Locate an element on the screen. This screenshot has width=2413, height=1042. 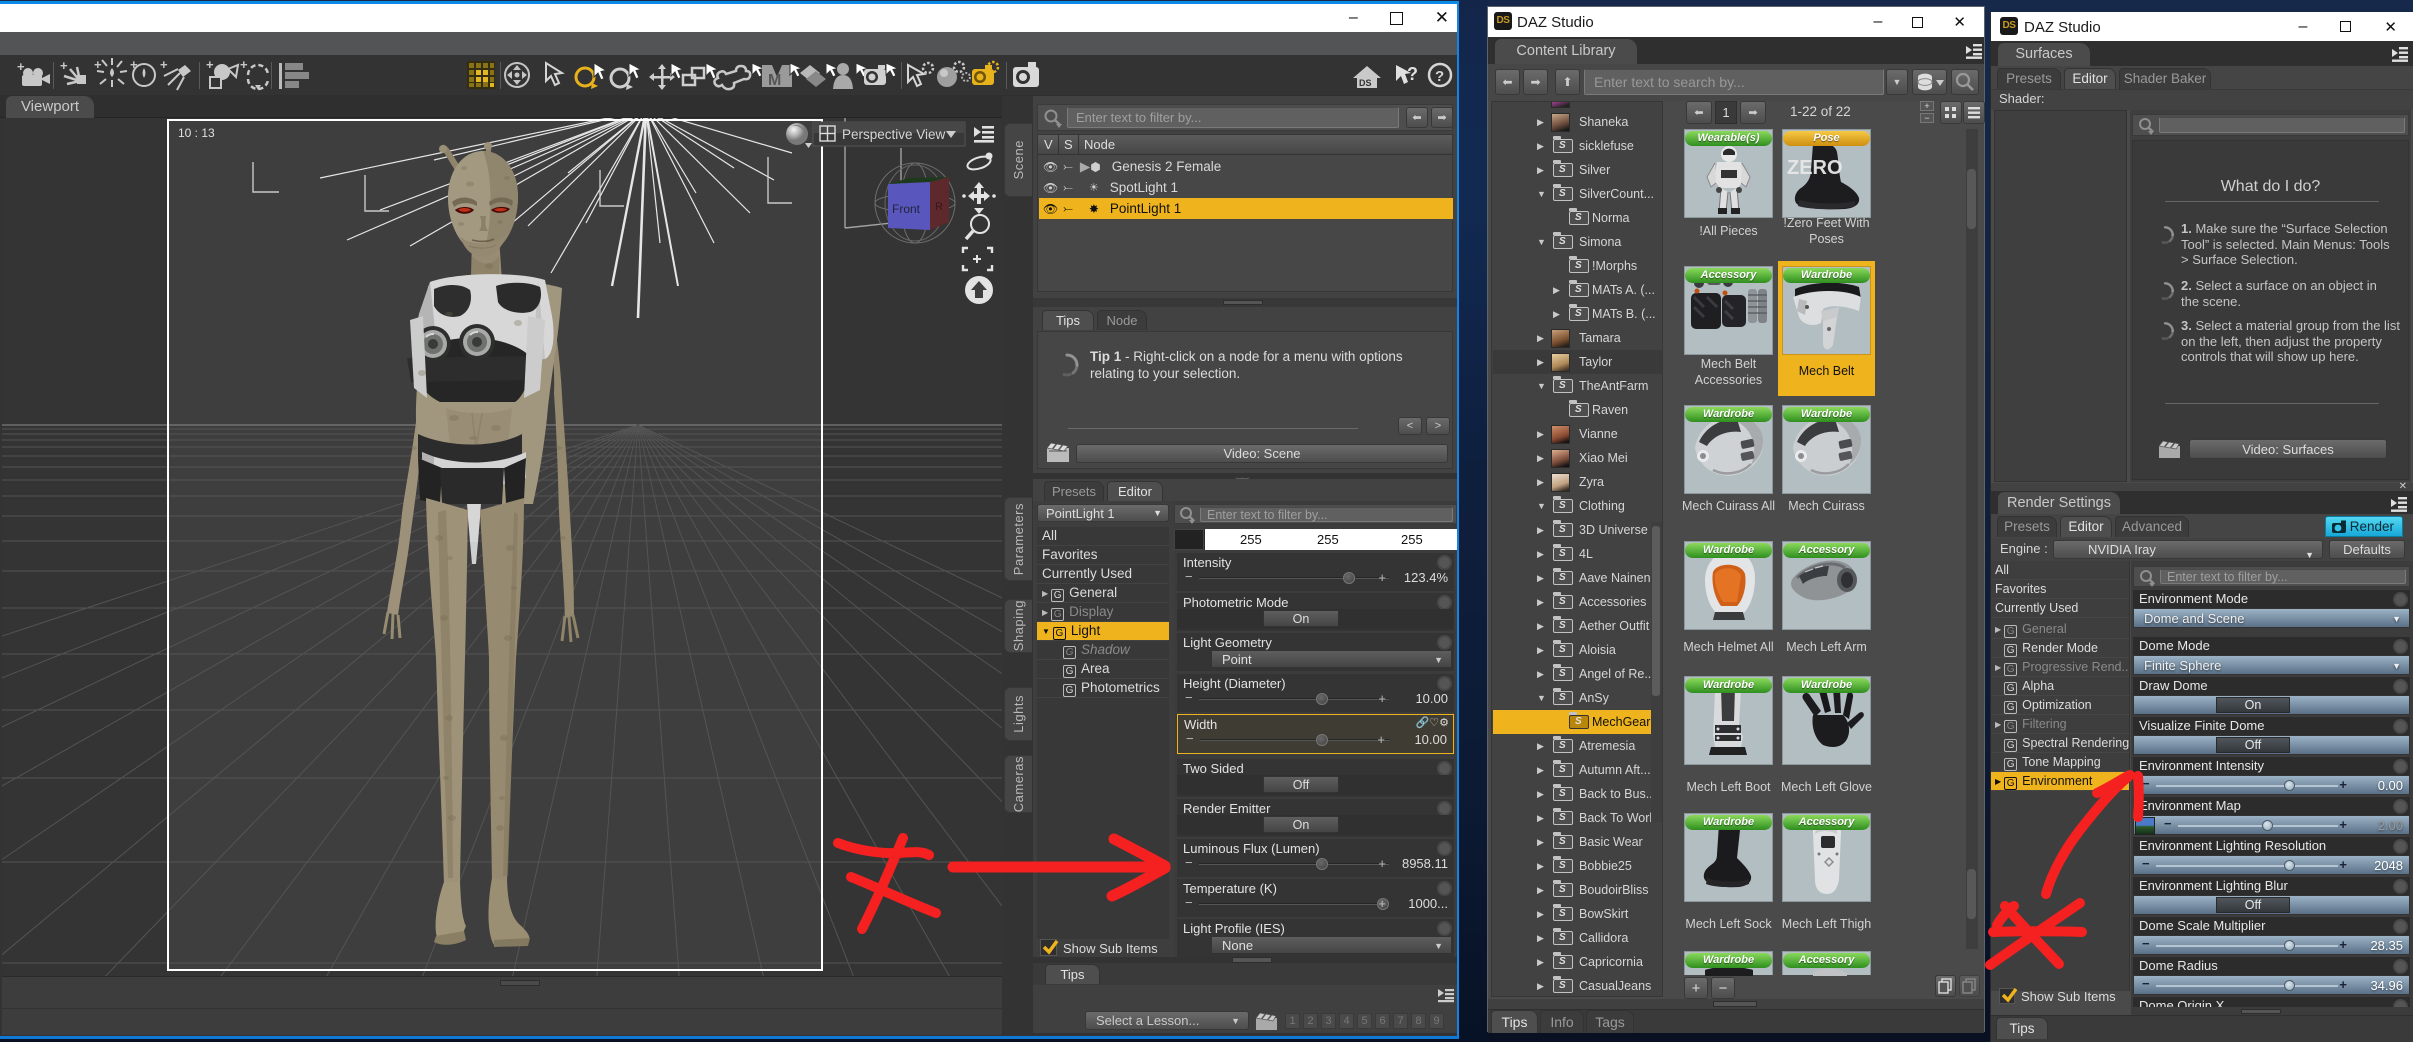
svg-text: R is located at coordinates (939, 207).